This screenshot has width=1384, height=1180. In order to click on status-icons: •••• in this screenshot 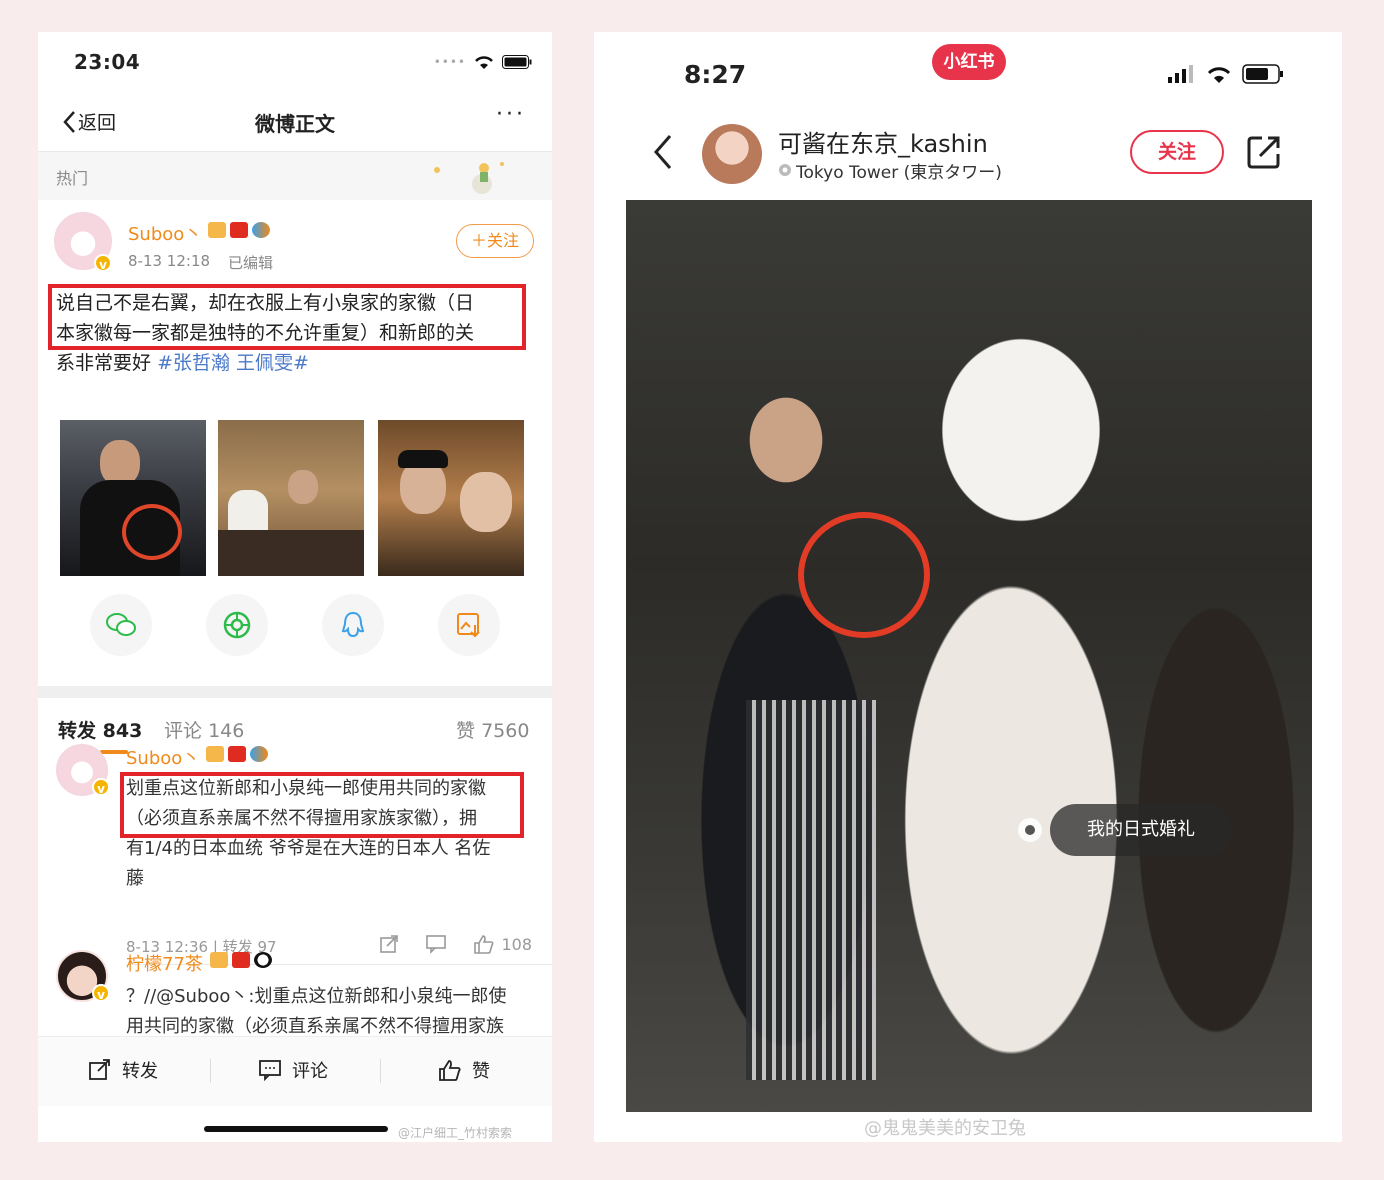, I will do `click(483, 62)`.